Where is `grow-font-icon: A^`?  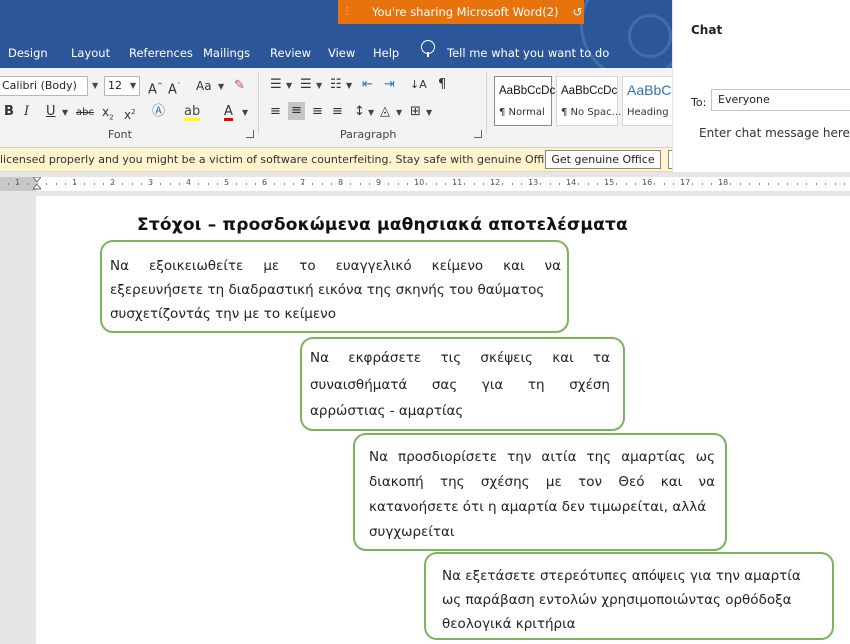
grow-font-icon: A^ is located at coordinates (155, 88).